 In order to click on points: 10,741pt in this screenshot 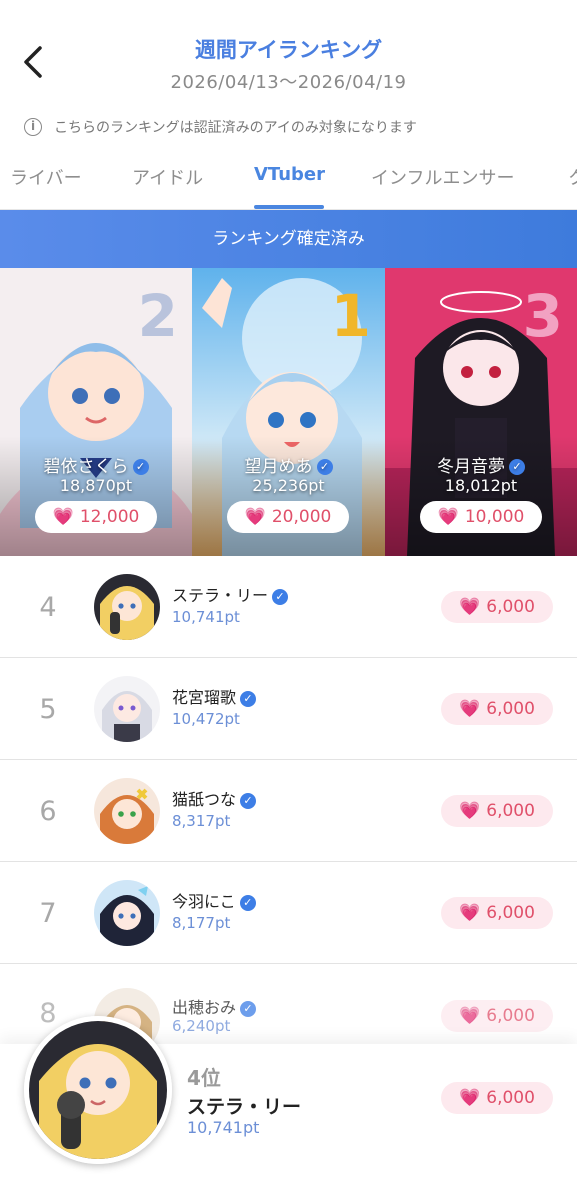, I will do `click(206, 617)`.